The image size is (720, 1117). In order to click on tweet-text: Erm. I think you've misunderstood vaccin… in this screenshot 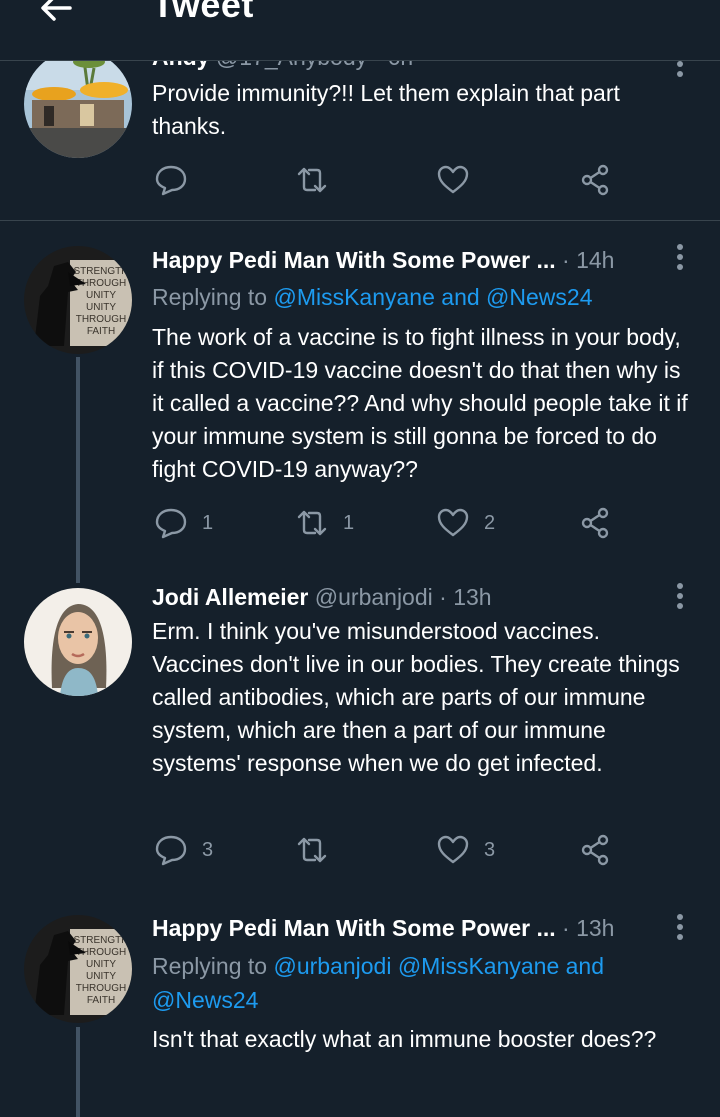, I will do `click(416, 697)`.